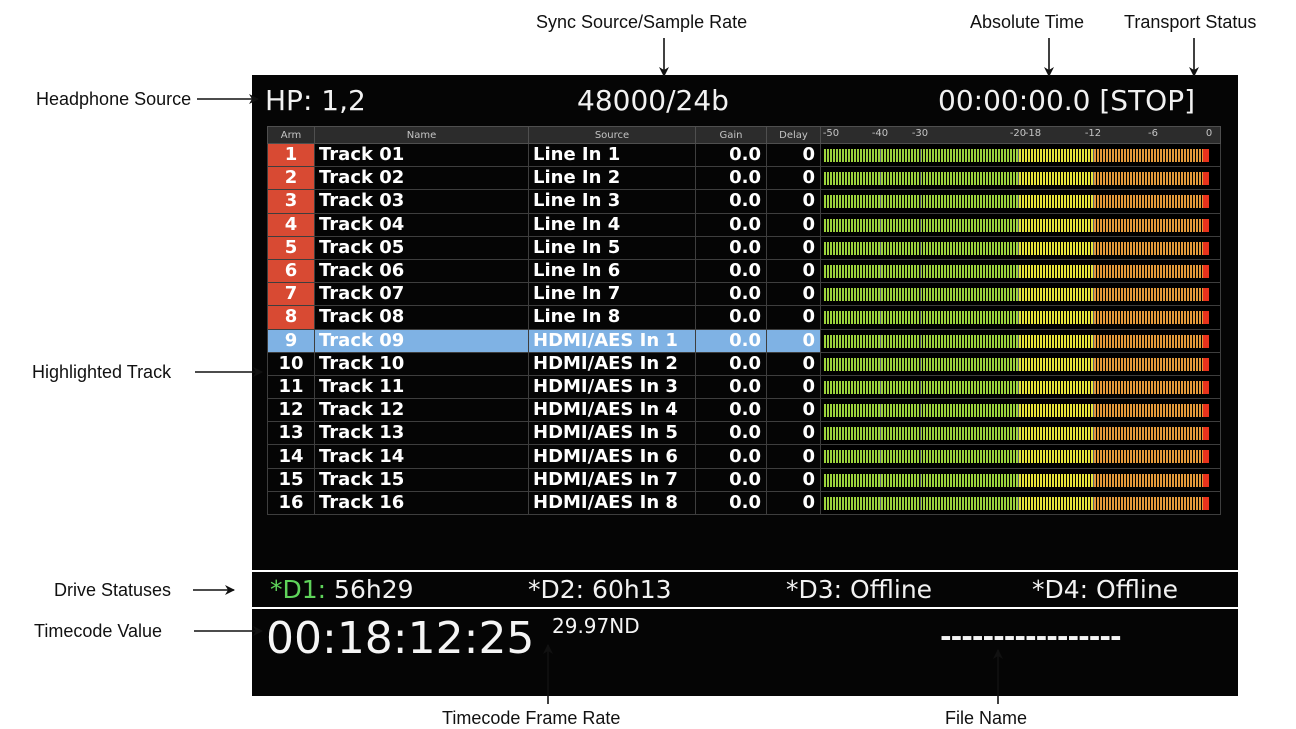 The height and width of the screenshot is (729, 1296). What do you see at coordinates (421, 201) in the screenshot?
I see `track-name: Track 03` at bounding box center [421, 201].